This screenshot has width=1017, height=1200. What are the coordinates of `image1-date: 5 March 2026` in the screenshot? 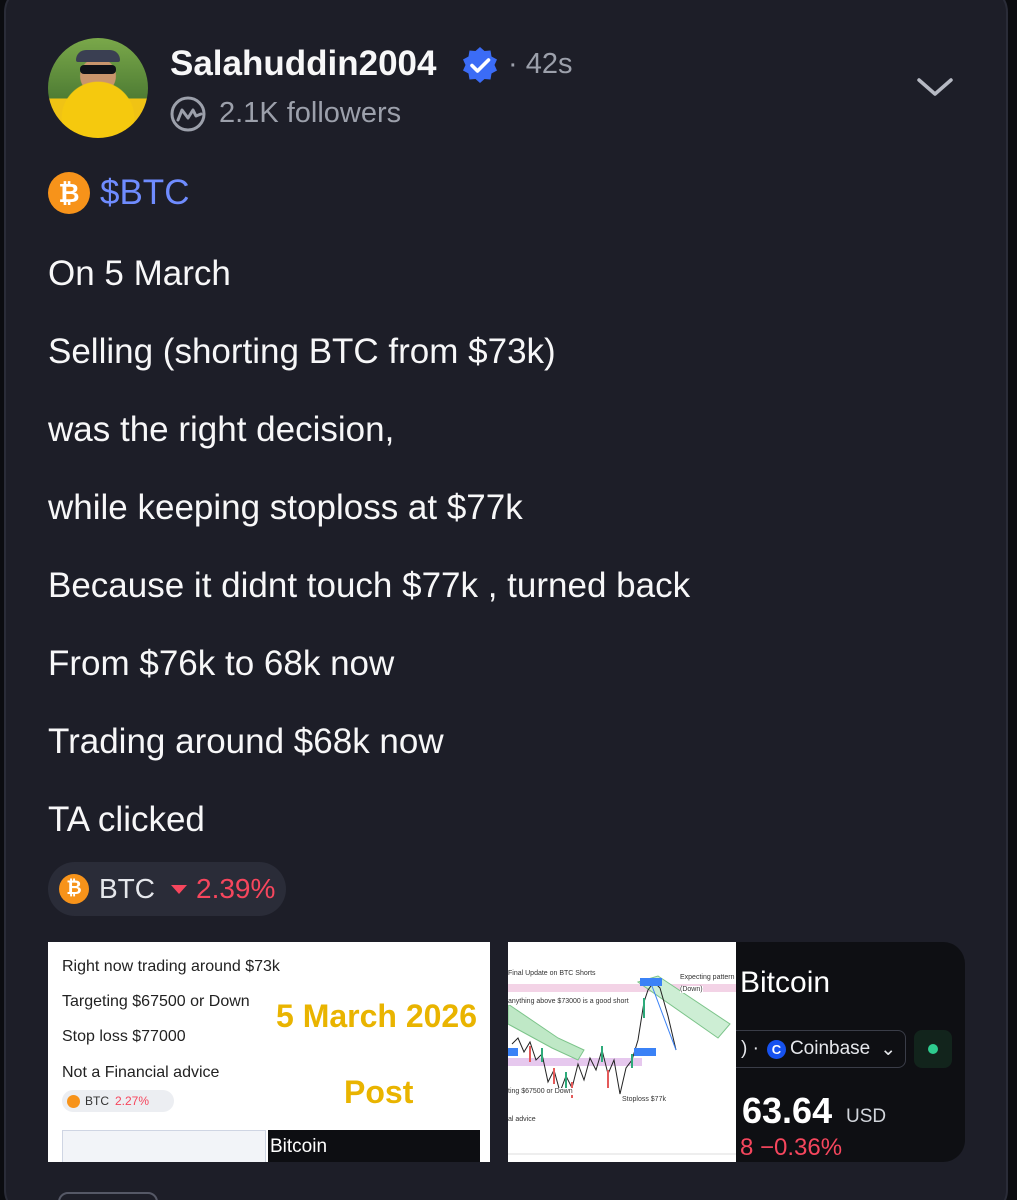 It's located at (377, 1016).